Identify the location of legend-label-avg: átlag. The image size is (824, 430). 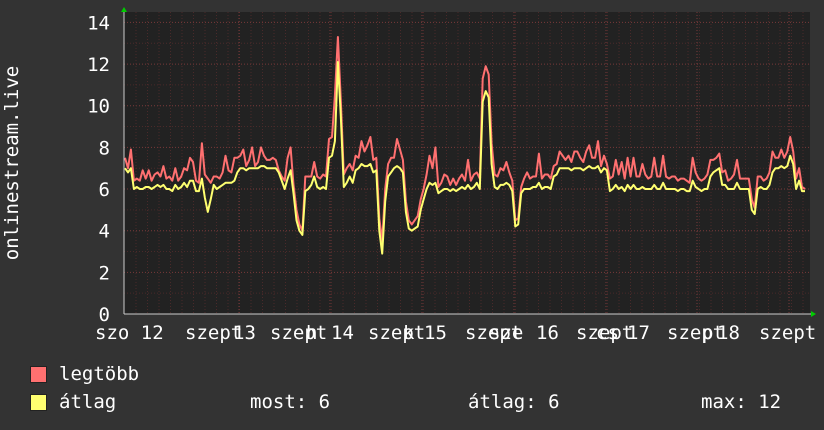
(88, 402).